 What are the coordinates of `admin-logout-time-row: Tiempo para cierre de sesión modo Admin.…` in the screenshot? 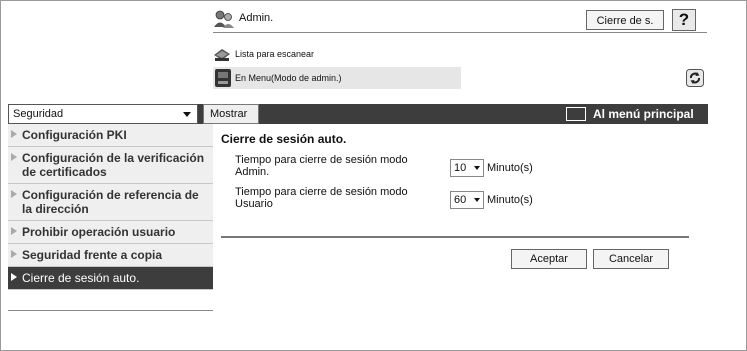 It's located at (456, 170).